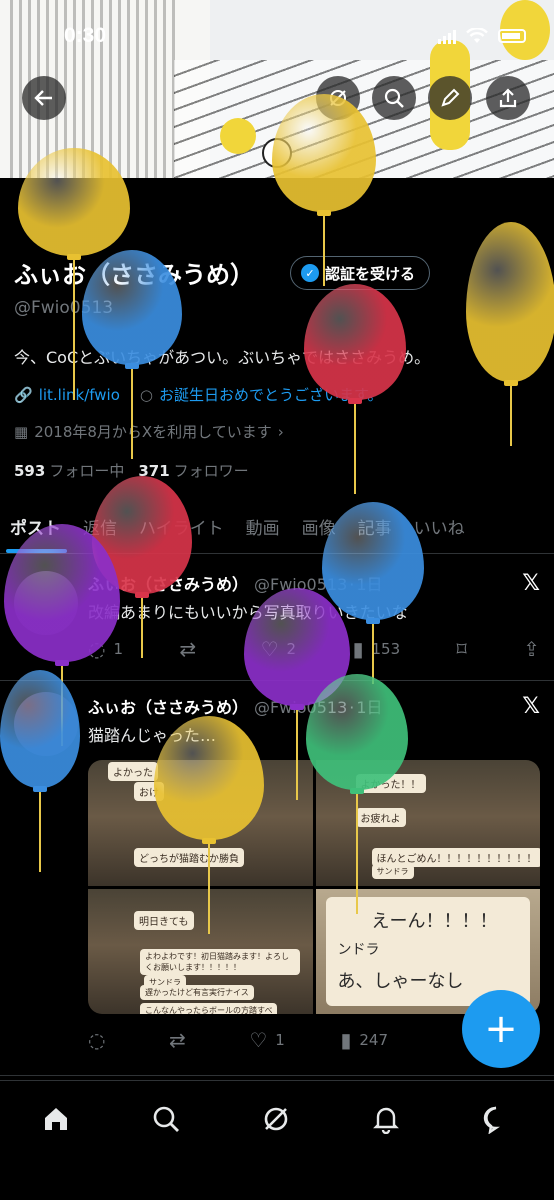 The image size is (554, 1200). I want to click on wifi-icon, so click(477, 35).